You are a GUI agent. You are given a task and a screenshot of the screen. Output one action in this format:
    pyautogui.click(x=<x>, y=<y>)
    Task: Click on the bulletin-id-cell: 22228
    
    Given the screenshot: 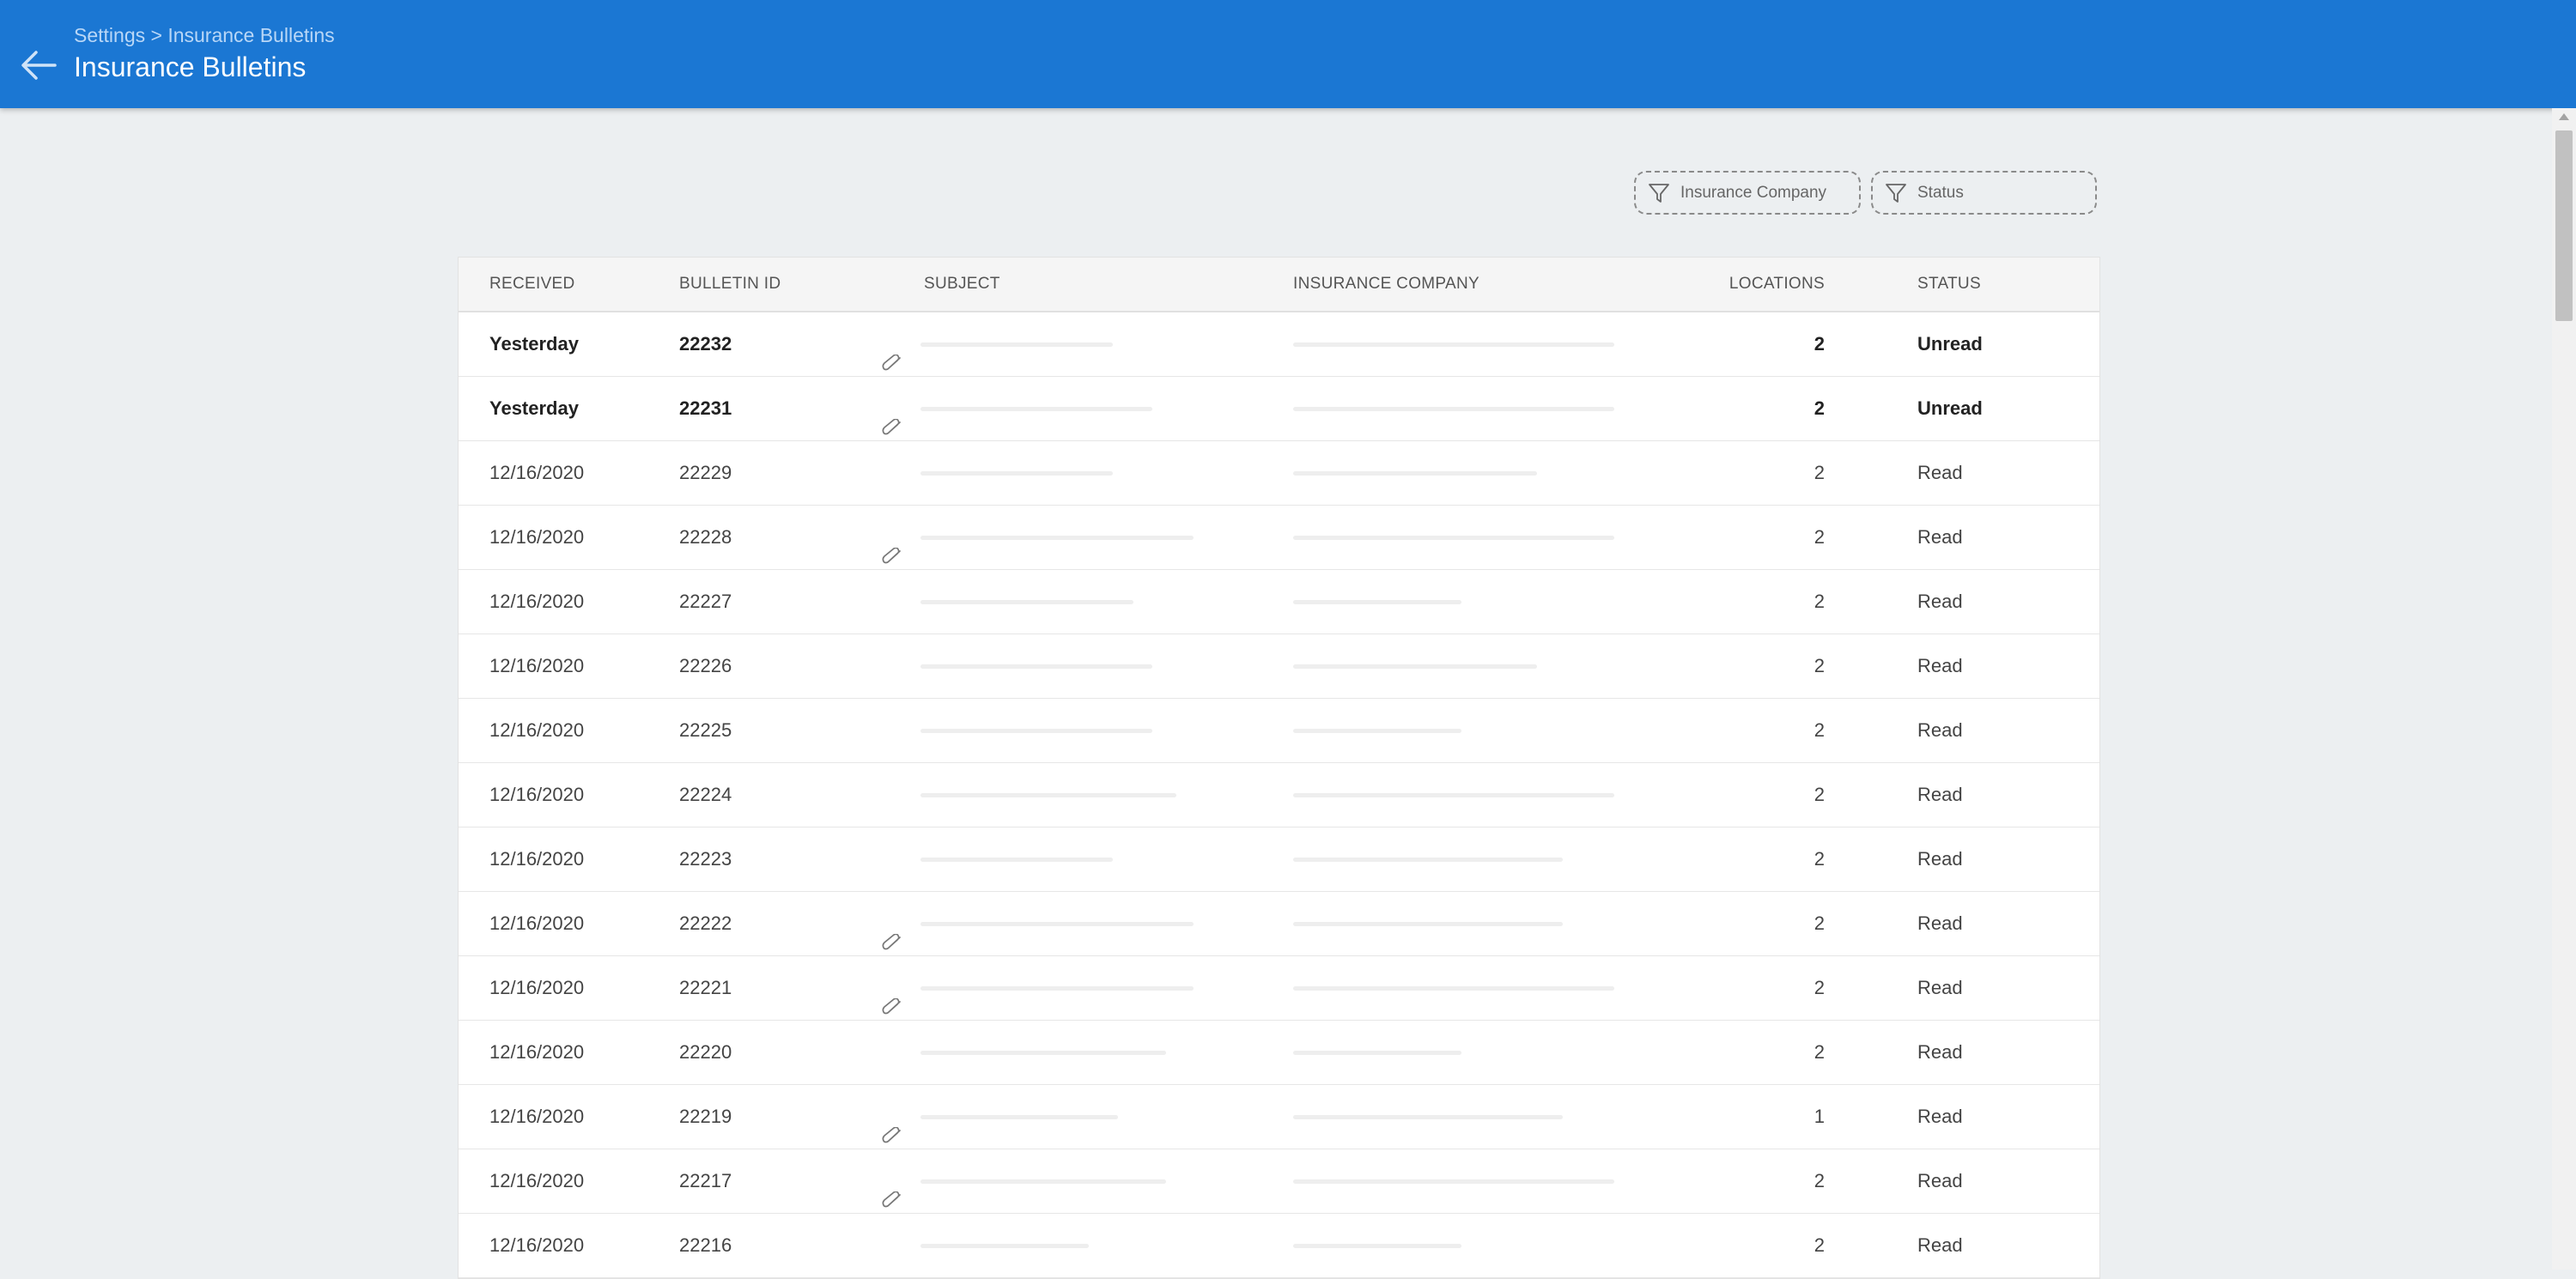 What is the action you would take?
    pyautogui.click(x=705, y=537)
    